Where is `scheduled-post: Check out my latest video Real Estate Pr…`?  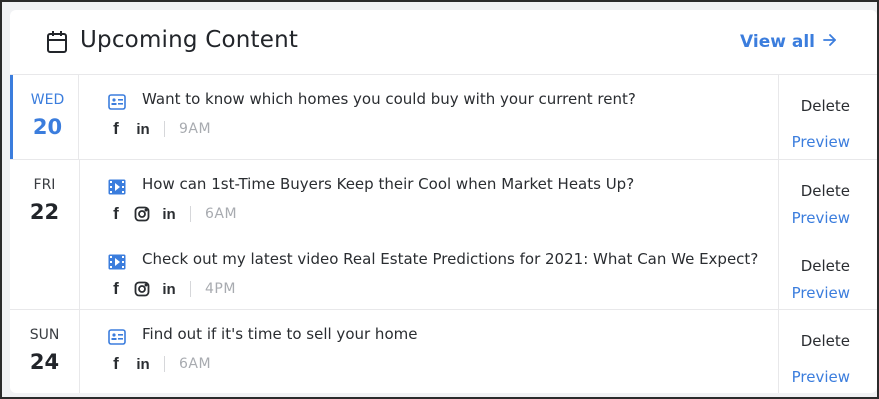 scheduled-post: Check out my latest video Real Estate Pr… is located at coordinates (438, 277).